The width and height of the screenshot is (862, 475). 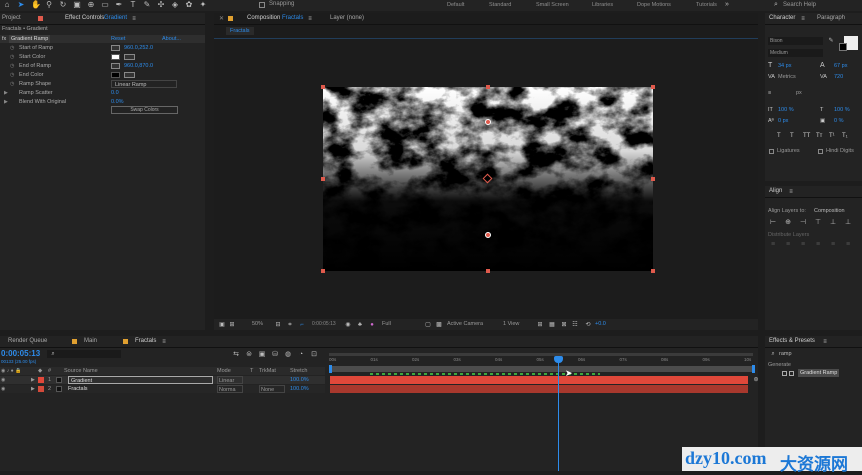 I want to click on tab-paragraph: Paragraph, so click(x=831, y=18).